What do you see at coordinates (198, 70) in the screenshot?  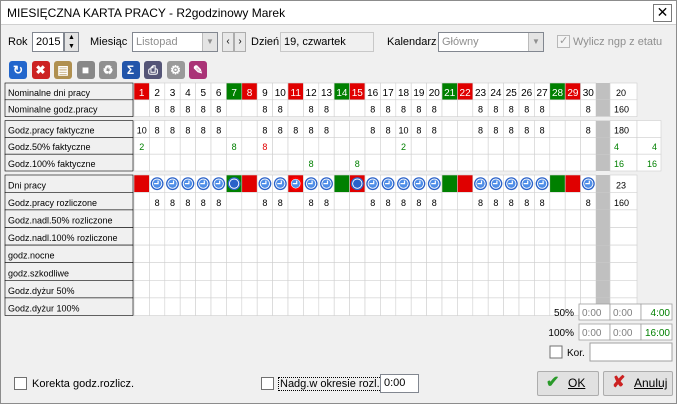 I see `edit-icon: ✎` at bounding box center [198, 70].